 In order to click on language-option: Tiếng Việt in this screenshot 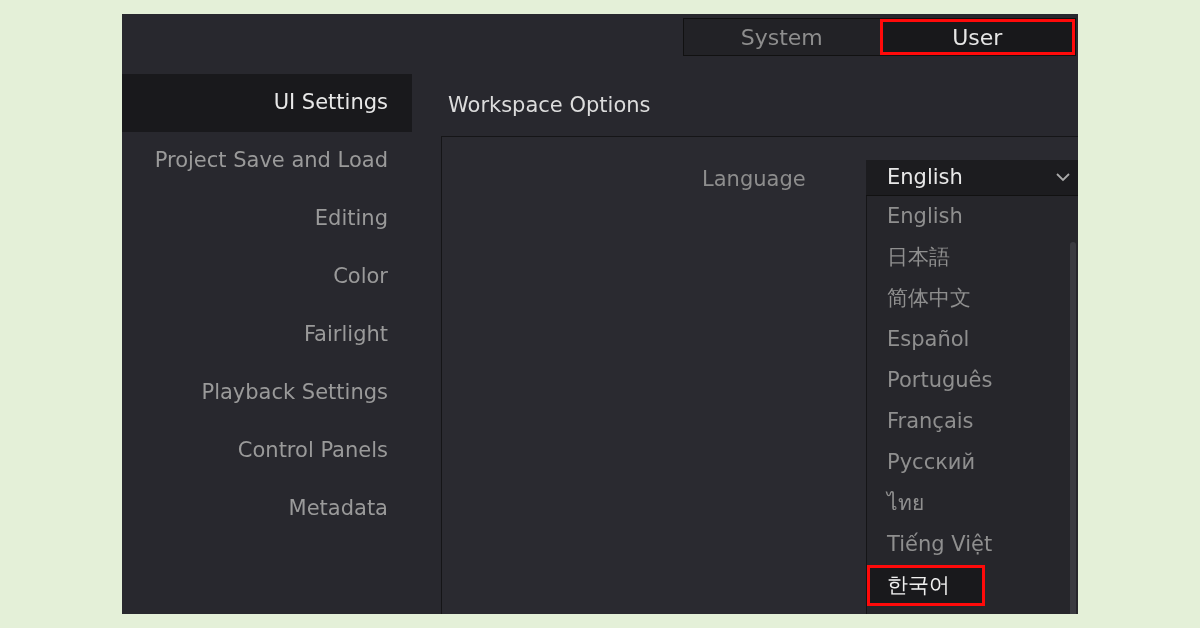, I will do `click(967, 544)`.